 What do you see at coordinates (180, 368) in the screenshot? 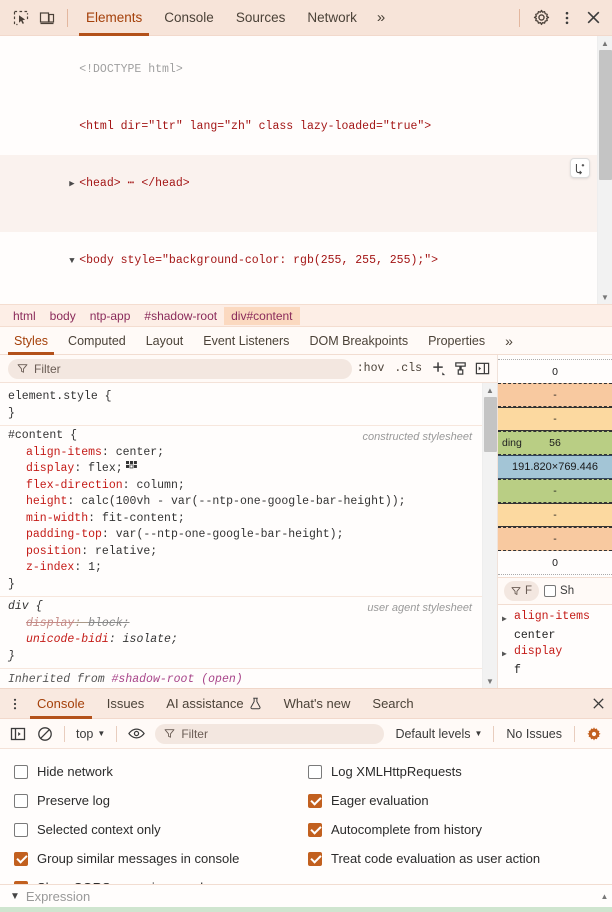
I see `styles-filter-input: Filter` at bounding box center [180, 368].